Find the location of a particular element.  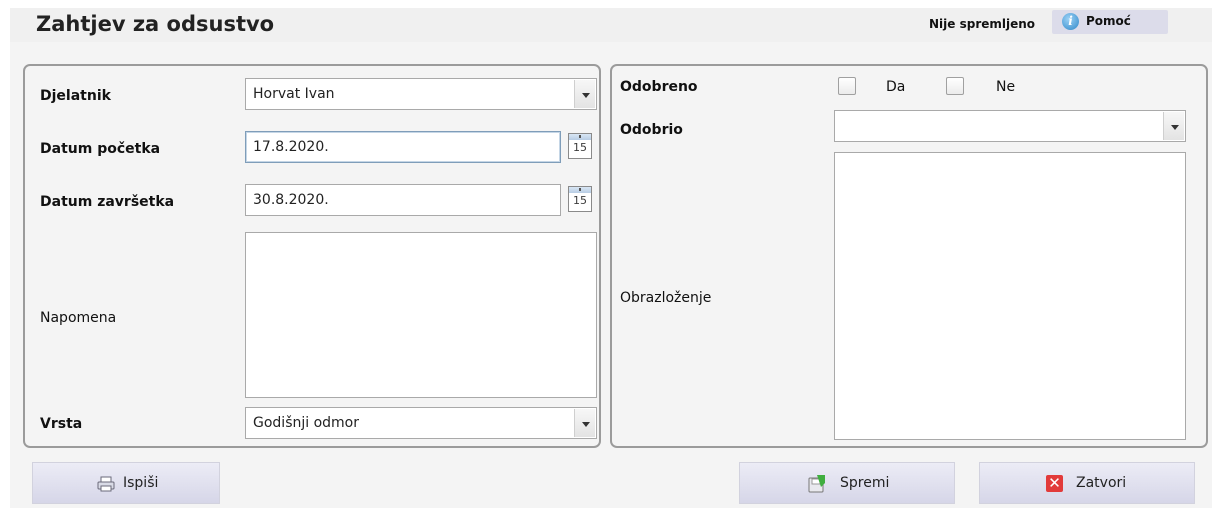

start-date-input: 17.8.2020. is located at coordinates (403, 147).